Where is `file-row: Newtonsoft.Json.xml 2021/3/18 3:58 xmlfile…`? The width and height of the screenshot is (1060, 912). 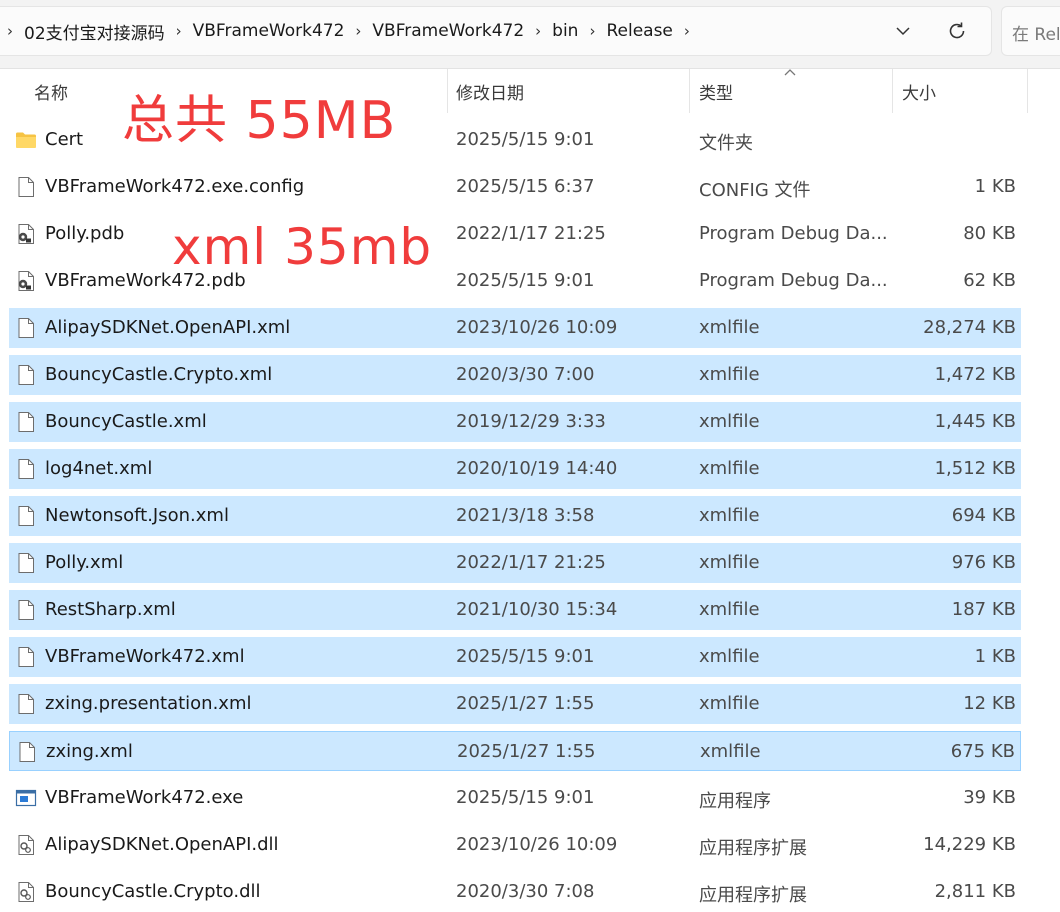 file-row: Newtonsoft.Json.xml 2021/3/18 3:58 xmlfile… is located at coordinates (515, 516).